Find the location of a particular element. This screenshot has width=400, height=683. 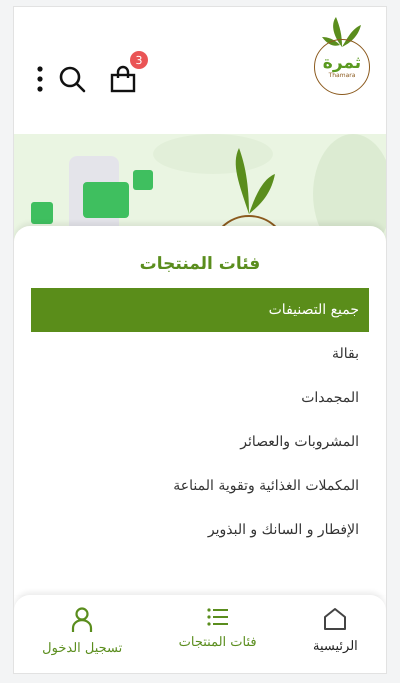

category-item: جميع التصنيفات is located at coordinates (200, 310).